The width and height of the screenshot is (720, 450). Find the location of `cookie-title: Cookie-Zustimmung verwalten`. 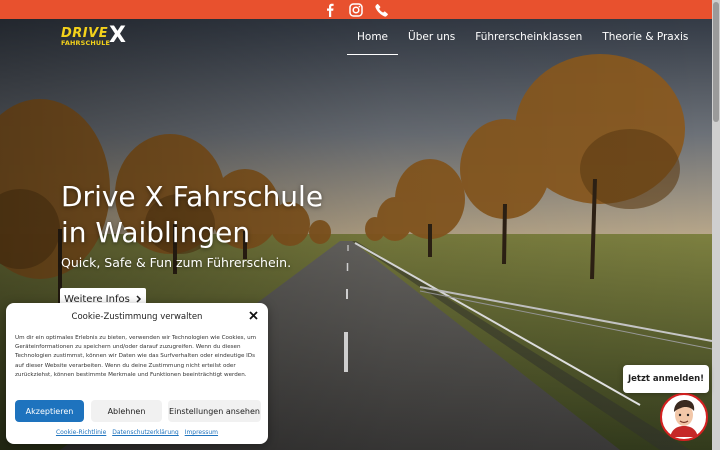

cookie-title: Cookie-Zustimmung verwalten is located at coordinates (137, 317).